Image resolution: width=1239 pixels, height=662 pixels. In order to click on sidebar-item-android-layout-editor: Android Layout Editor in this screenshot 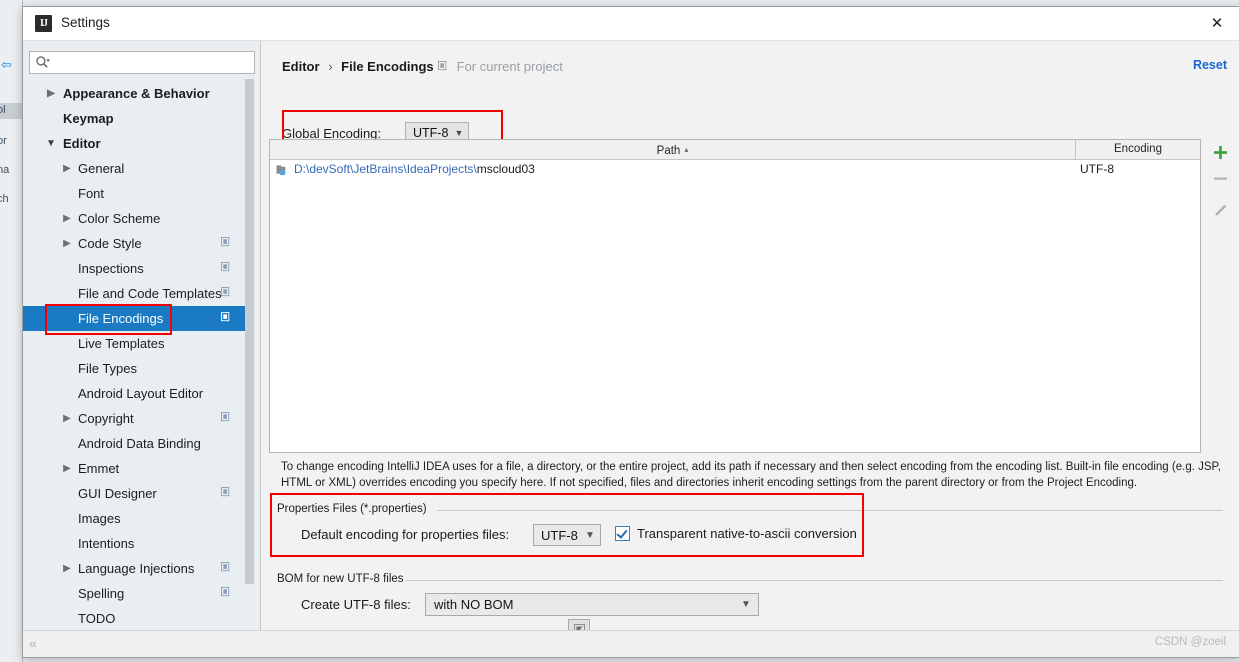, I will do `click(134, 393)`.